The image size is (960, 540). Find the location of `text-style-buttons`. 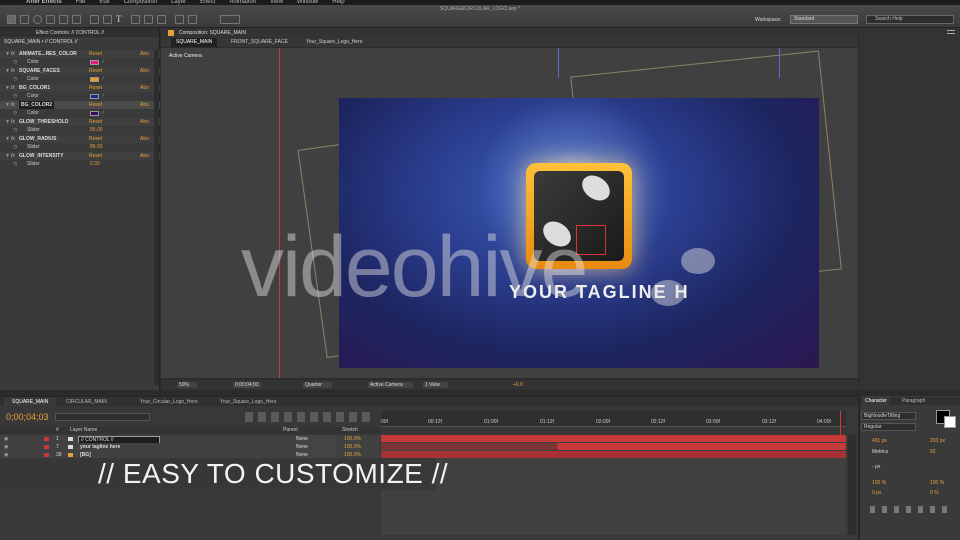

text-style-buttons is located at coordinates (910, 509).